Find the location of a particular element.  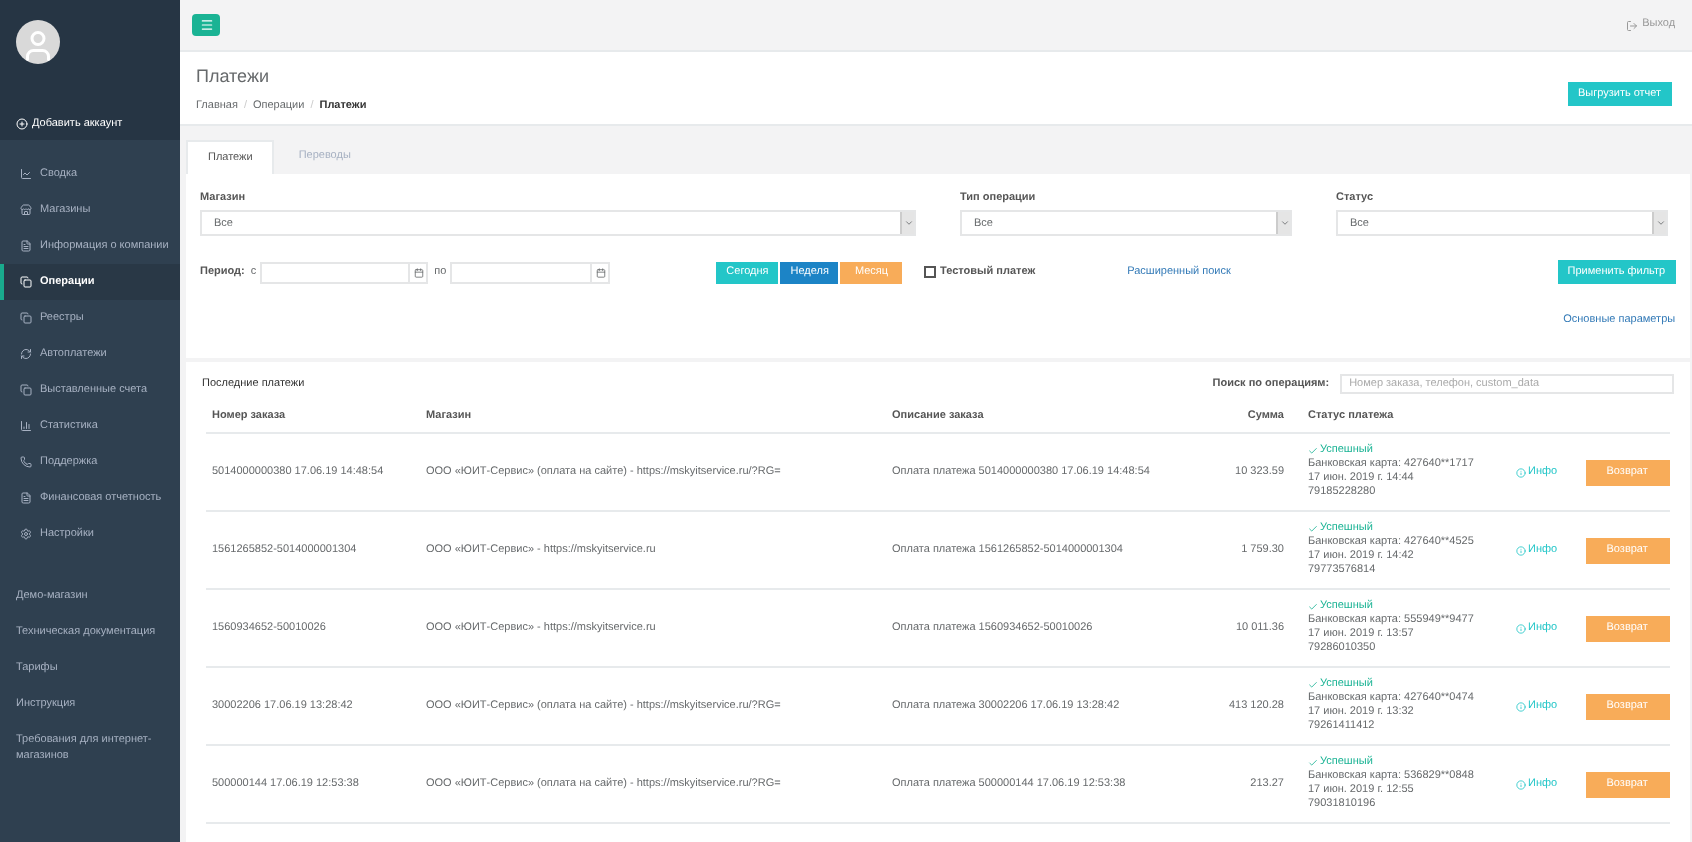

menu-button is located at coordinates (206, 25).